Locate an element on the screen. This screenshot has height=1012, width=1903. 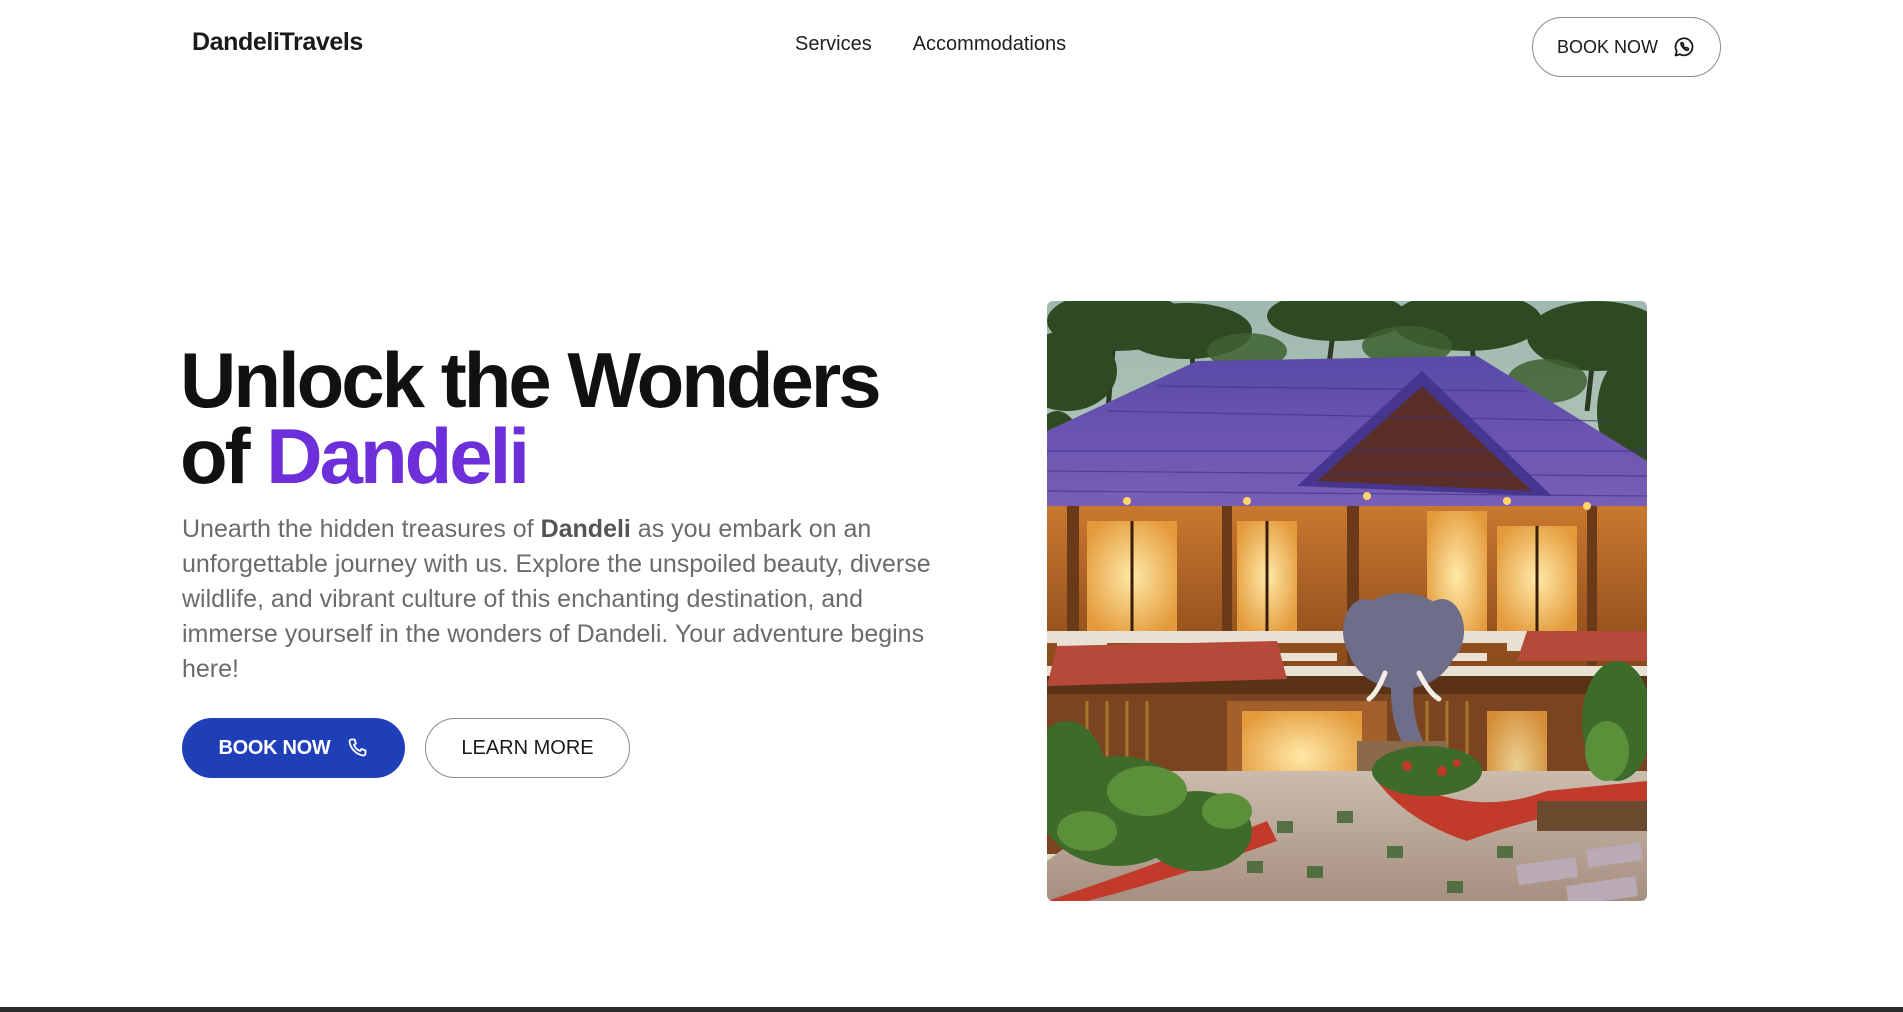
whatsapp-icon is located at coordinates (1684, 47).